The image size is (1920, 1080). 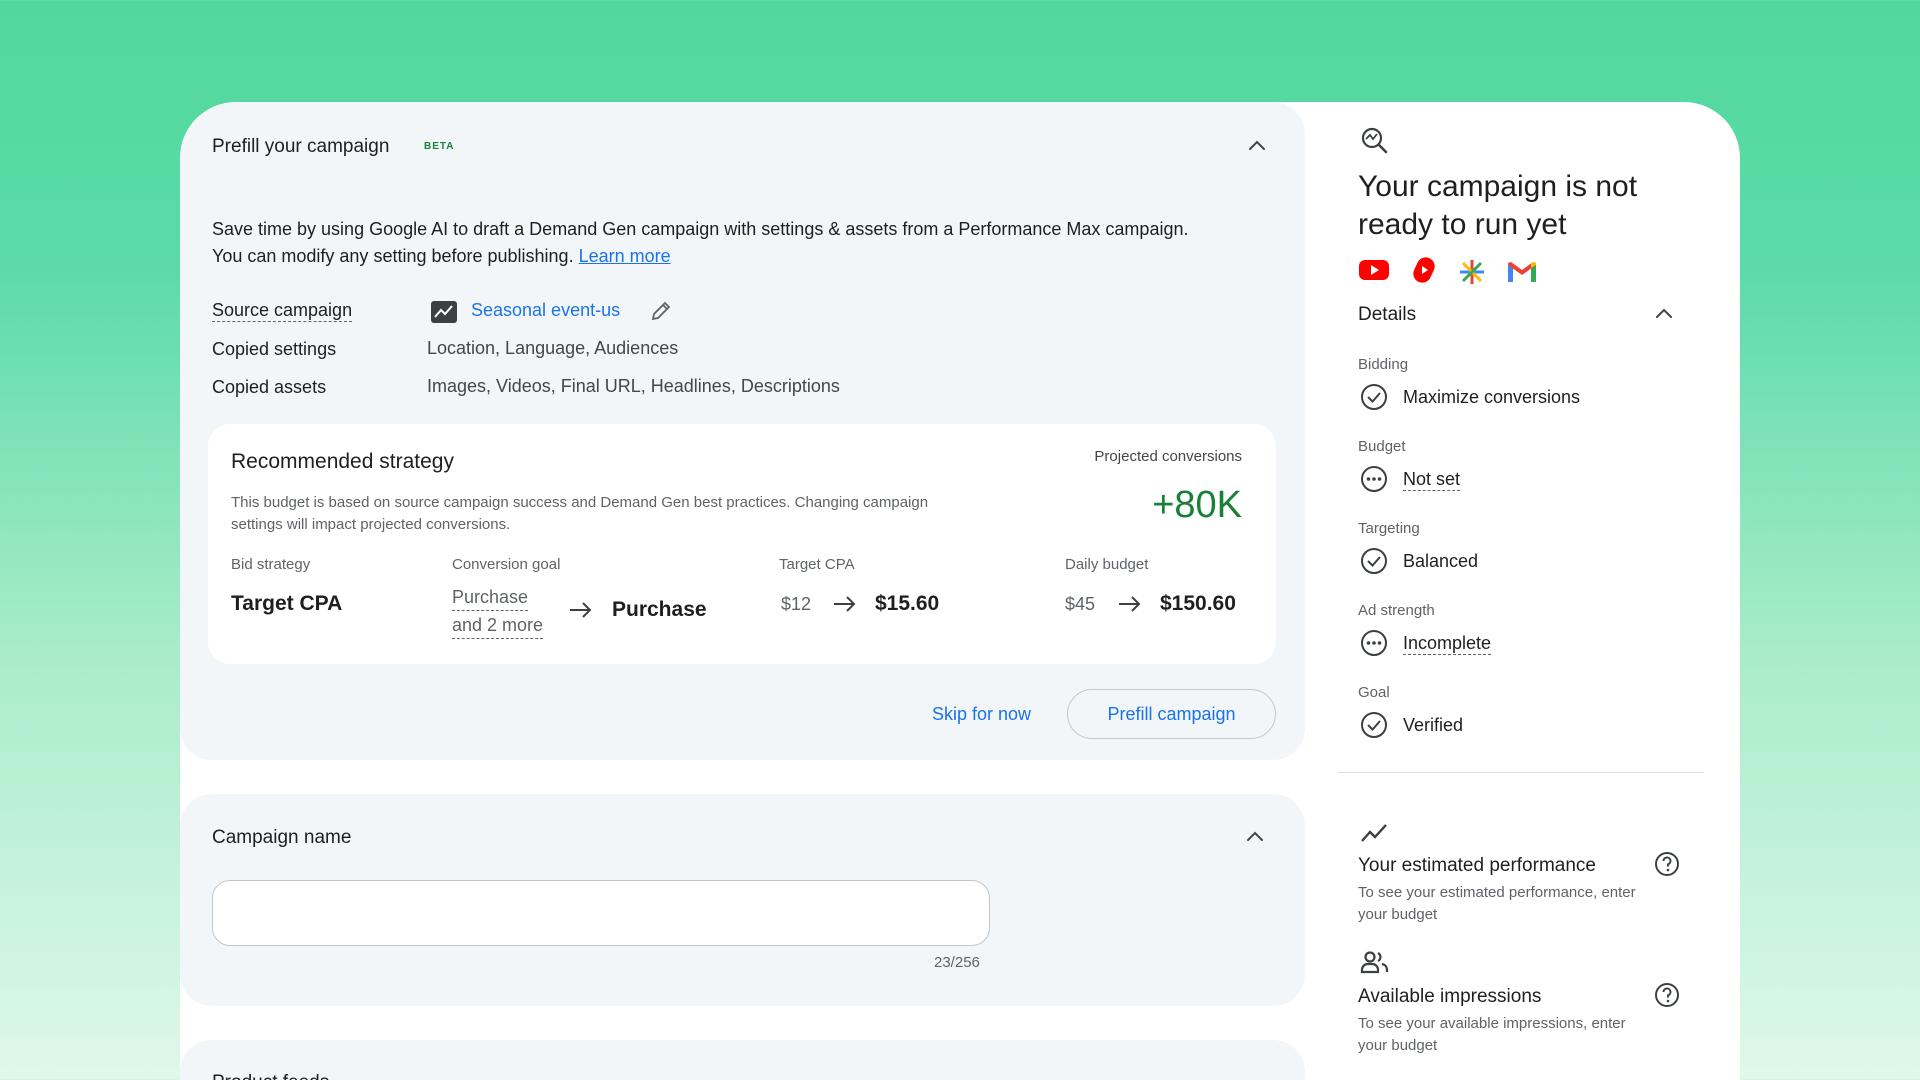 What do you see at coordinates (553, 348) in the screenshot?
I see `copied-settings-value: Location, Language, Audiences` at bounding box center [553, 348].